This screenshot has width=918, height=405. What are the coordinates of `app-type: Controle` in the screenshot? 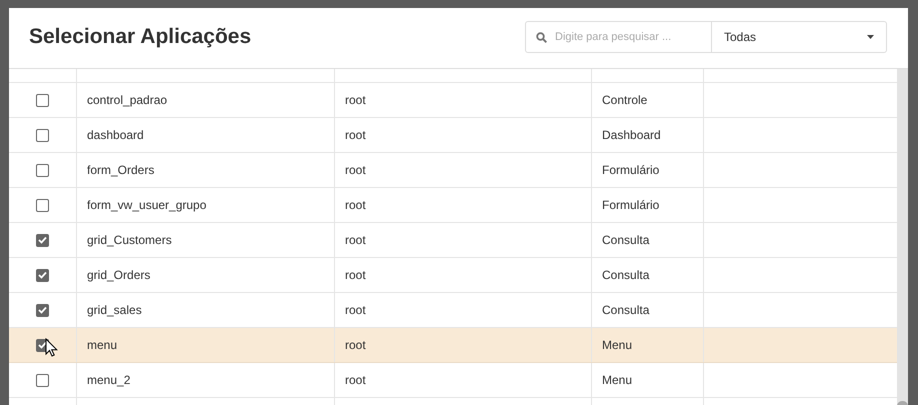 It's located at (648, 100).